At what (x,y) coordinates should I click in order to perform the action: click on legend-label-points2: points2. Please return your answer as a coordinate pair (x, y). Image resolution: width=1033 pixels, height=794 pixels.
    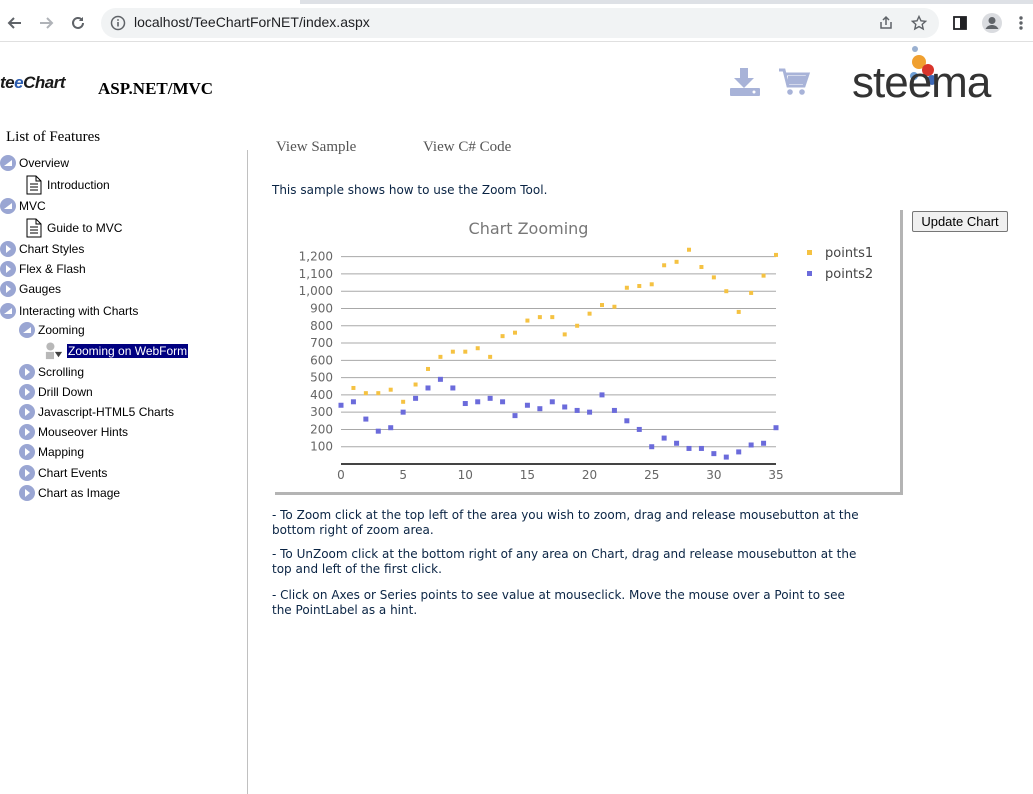
    Looking at the image, I should click on (849, 274).